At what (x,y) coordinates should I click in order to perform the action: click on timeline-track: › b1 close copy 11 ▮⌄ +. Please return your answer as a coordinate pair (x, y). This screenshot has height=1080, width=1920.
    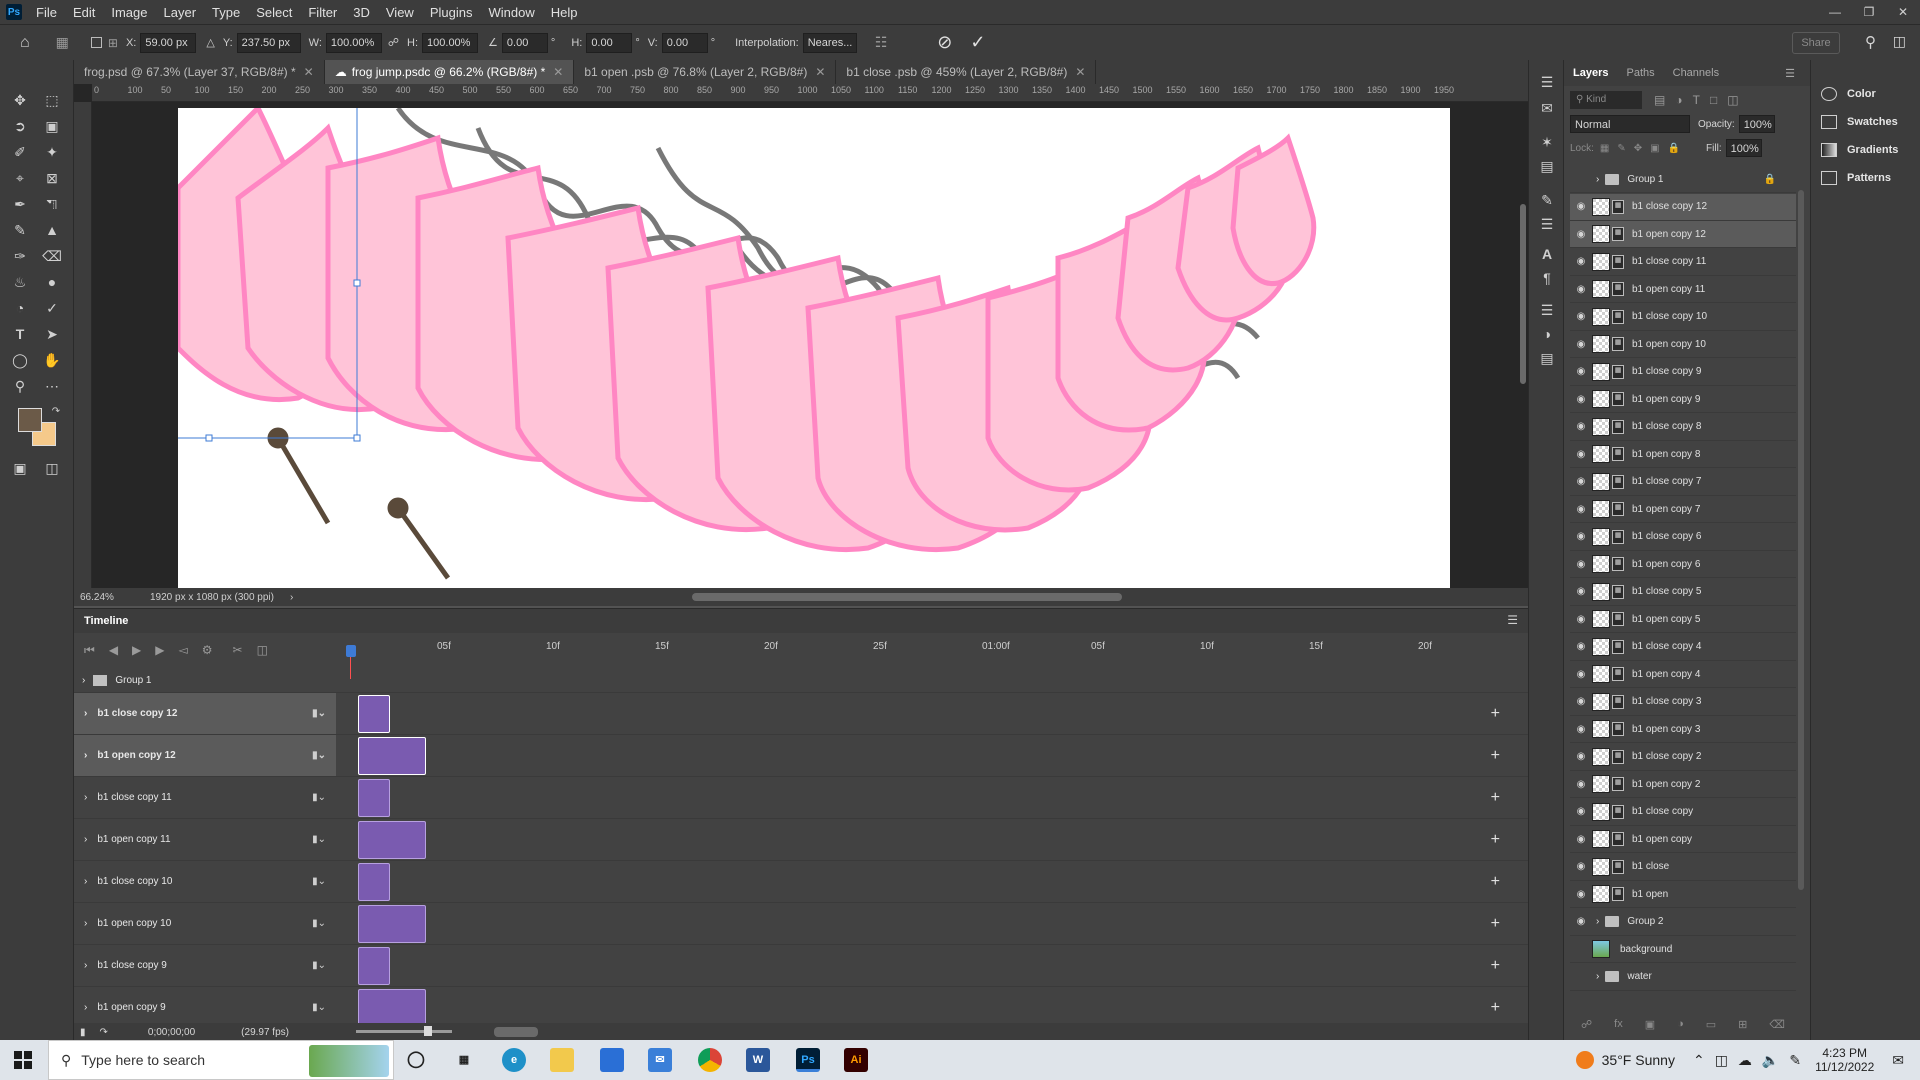
    Looking at the image, I should click on (801, 798).